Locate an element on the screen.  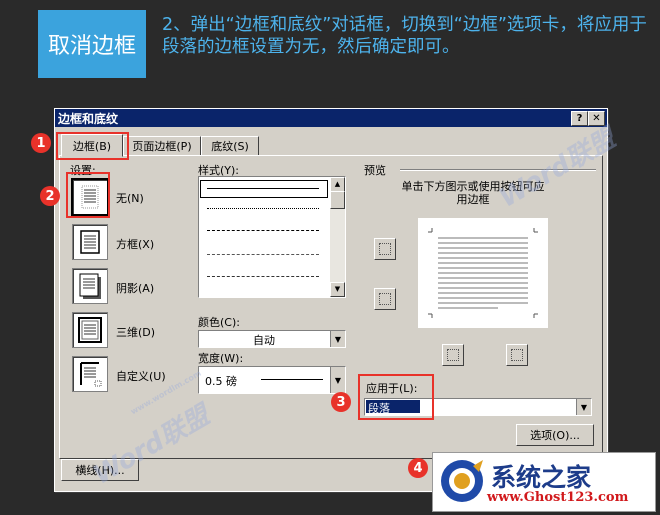
bottom-border-icon is located at coordinates (385, 299).